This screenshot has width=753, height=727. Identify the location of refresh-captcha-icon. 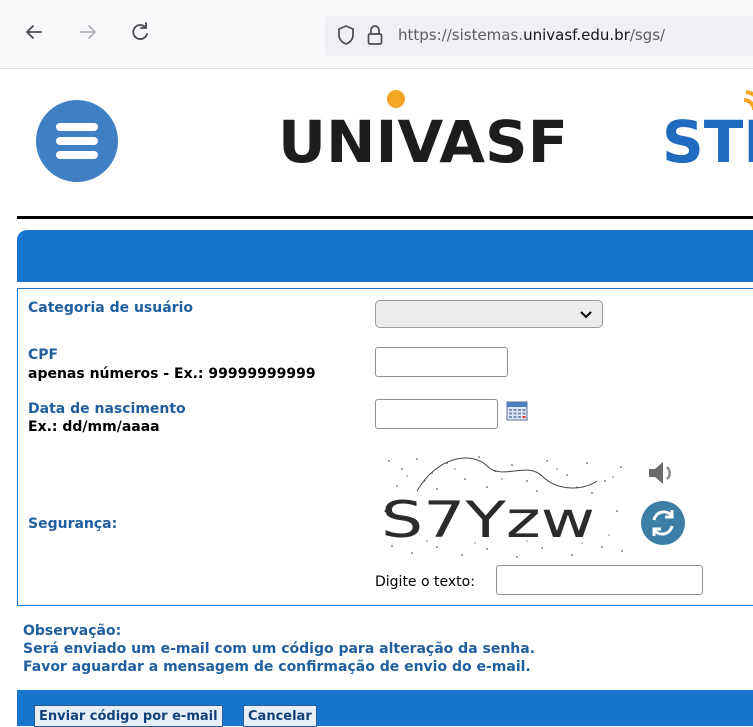
(663, 523).